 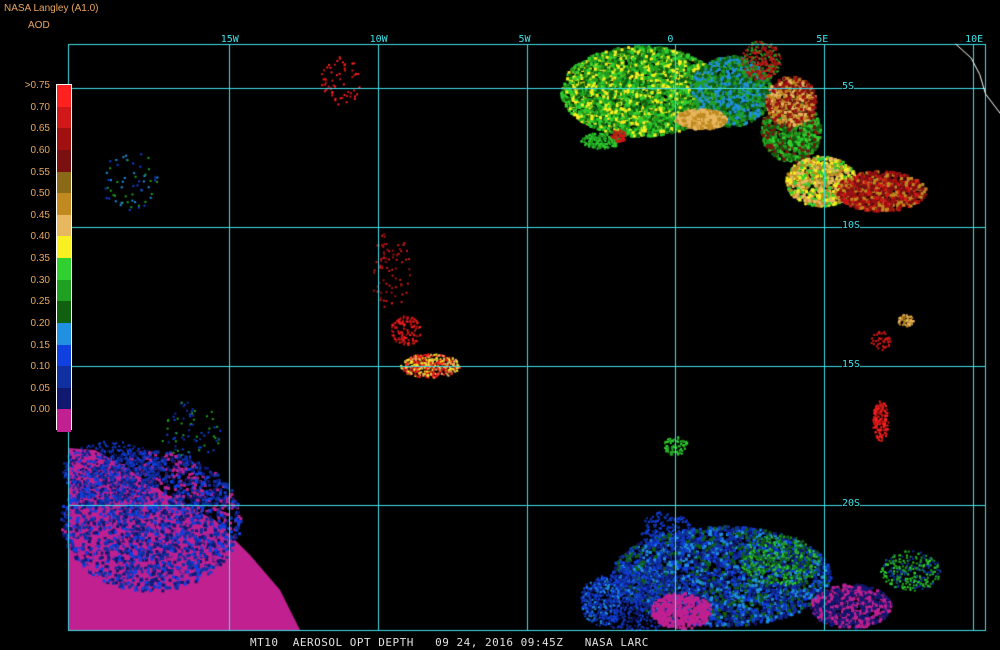 What do you see at coordinates (40, 367) in the screenshot?
I see `legend-value-label: 0.10` at bounding box center [40, 367].